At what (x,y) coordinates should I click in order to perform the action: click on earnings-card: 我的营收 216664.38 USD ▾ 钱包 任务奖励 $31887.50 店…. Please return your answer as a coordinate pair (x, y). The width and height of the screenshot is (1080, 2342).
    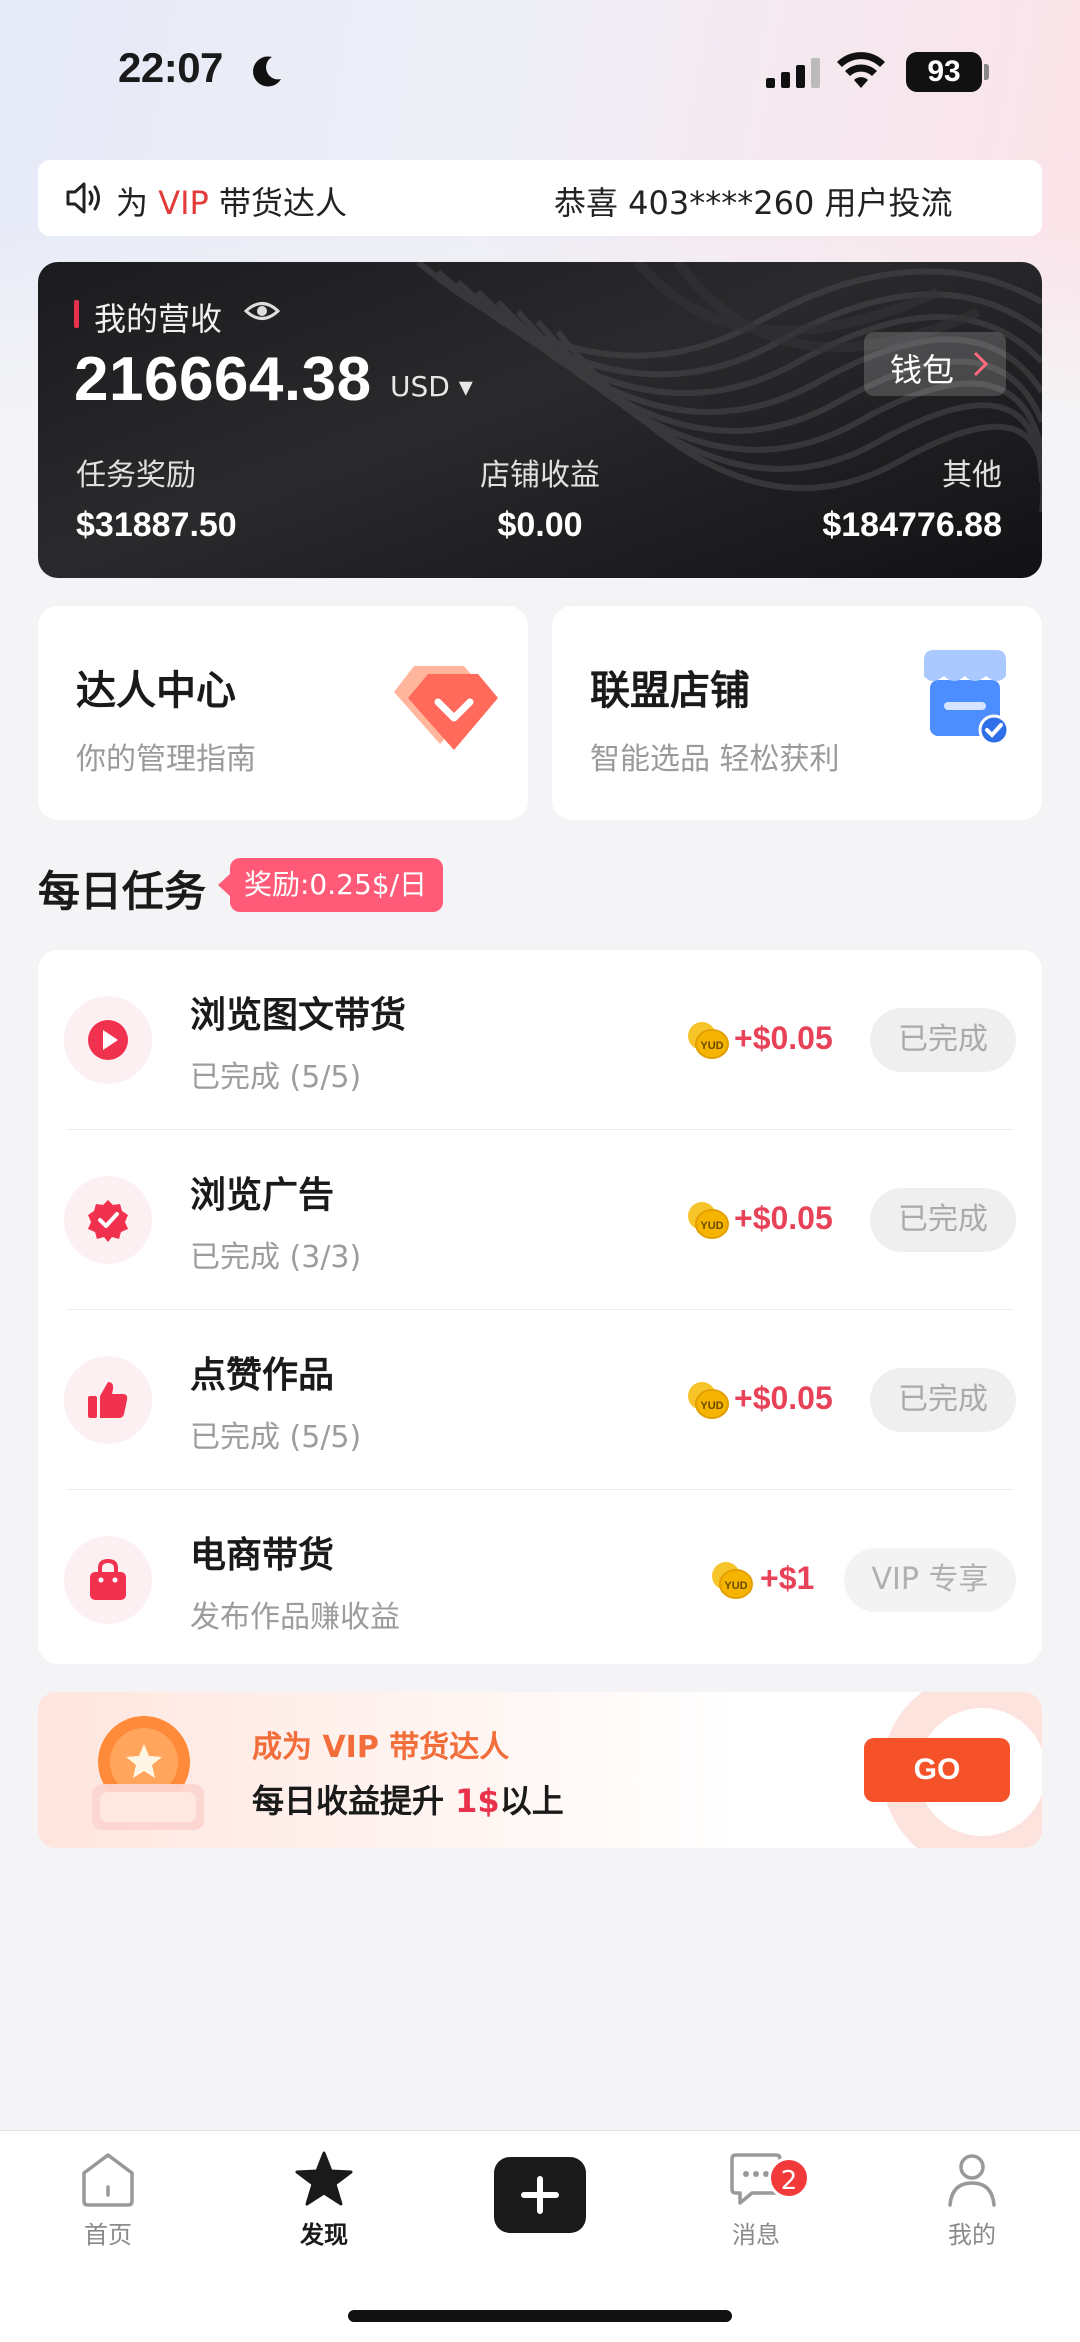
    Looking at the image, I should click on (540, 420).